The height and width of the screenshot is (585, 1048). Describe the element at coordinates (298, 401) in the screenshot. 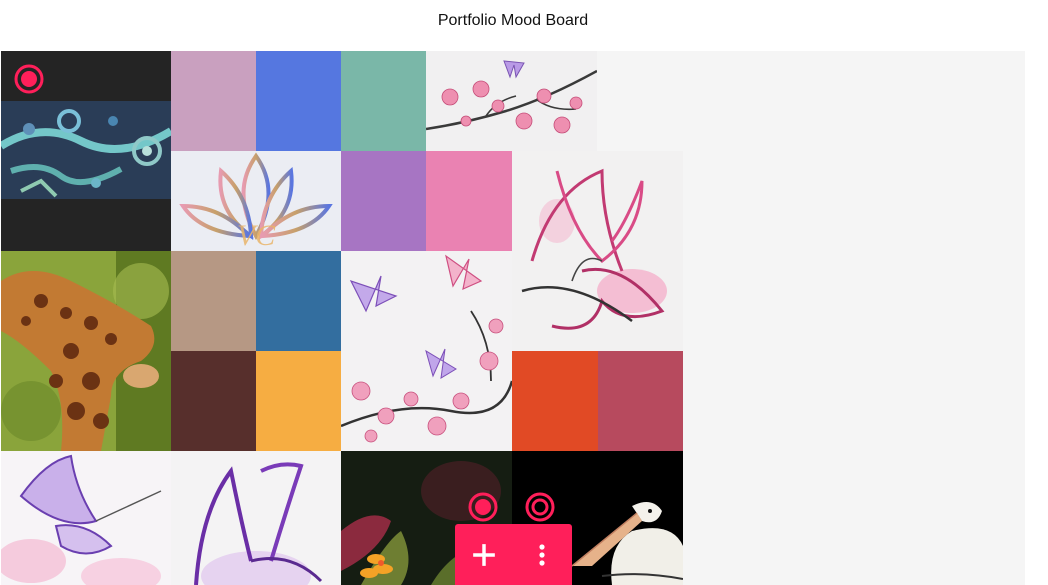

I see `orange-swatch` at that location.